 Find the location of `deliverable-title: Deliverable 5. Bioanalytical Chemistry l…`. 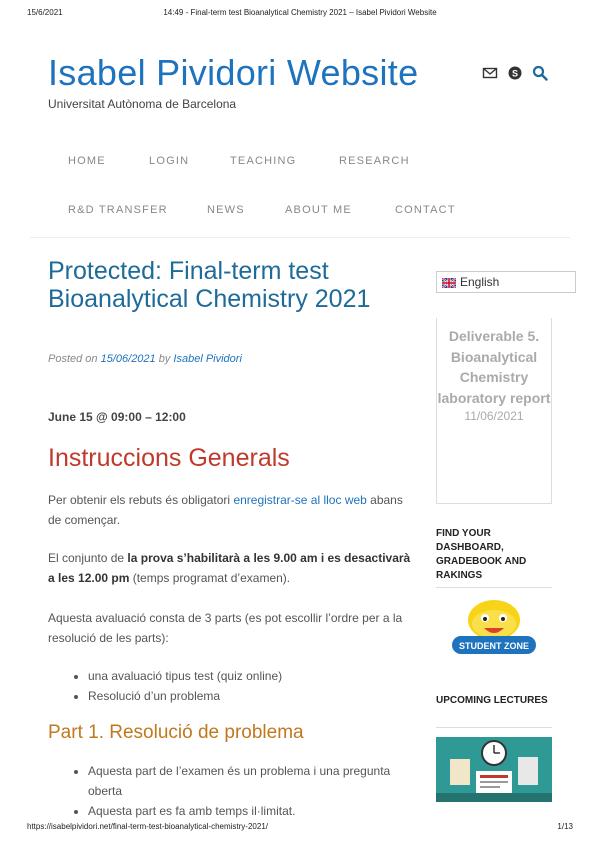

deliverable-title: Deliverable 5. Bioanalytical Chemistry l… is located at coordinates (494, 367).